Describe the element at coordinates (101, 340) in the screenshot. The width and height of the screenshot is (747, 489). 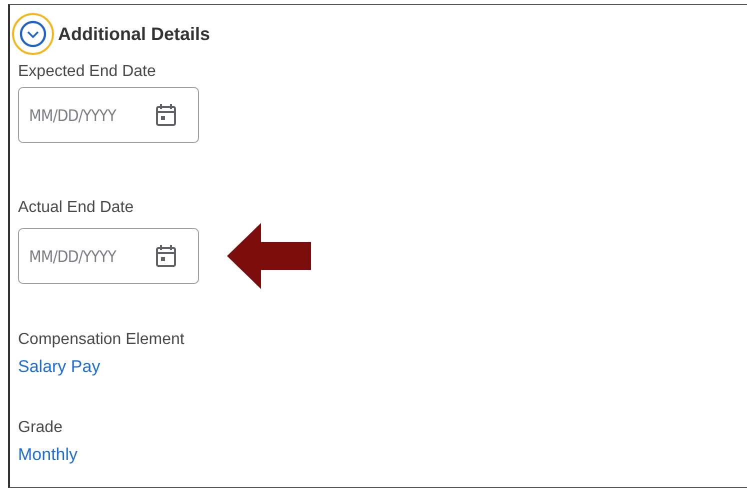
I see `field-label: Compensation Element` at that location.